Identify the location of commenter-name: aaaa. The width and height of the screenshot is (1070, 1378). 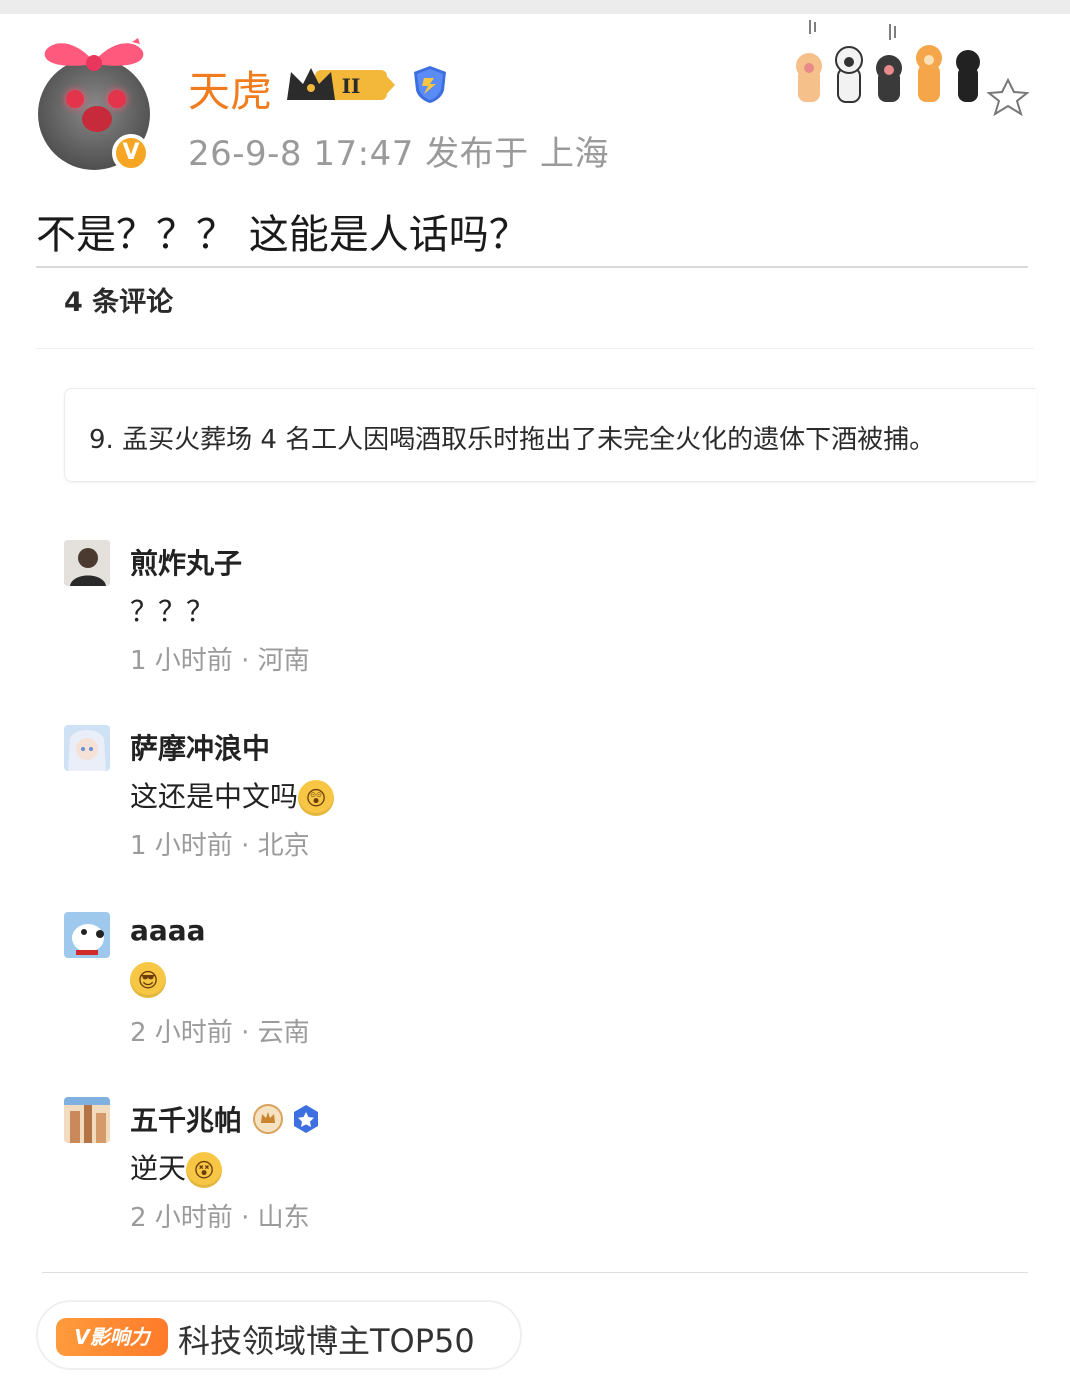
(168, 930).